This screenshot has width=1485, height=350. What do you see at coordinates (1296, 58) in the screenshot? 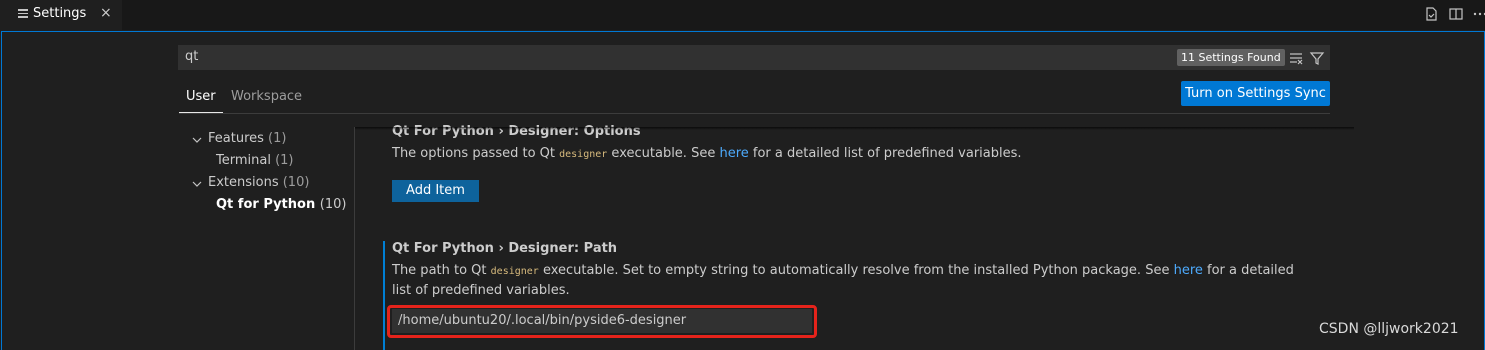
I see `clear-filter-icon` at bounding box center [1296, 58].